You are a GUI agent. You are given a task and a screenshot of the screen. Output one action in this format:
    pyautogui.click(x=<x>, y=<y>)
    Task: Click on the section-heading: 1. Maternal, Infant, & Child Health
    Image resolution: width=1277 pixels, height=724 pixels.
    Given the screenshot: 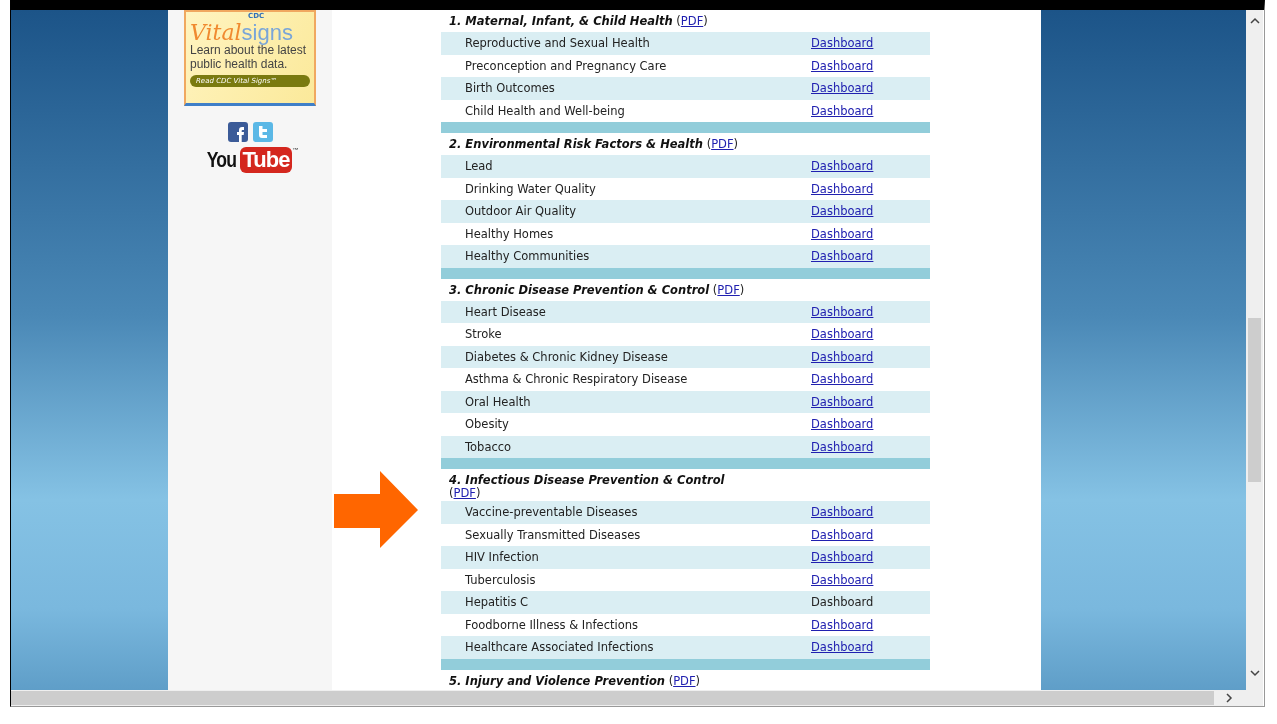 What is the action you would take?
    pyautogui.click(x=561, y=21)
    